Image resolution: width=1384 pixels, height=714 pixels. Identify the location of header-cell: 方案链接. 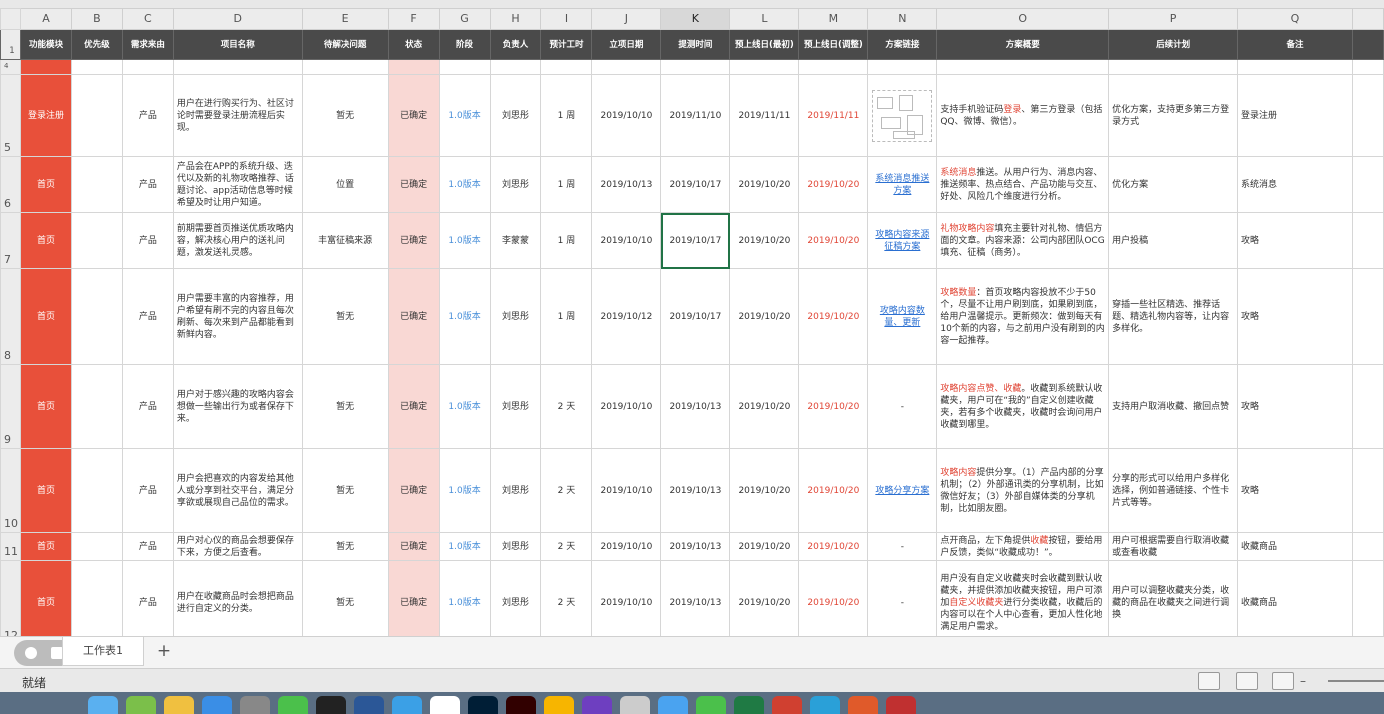
(902, 44).